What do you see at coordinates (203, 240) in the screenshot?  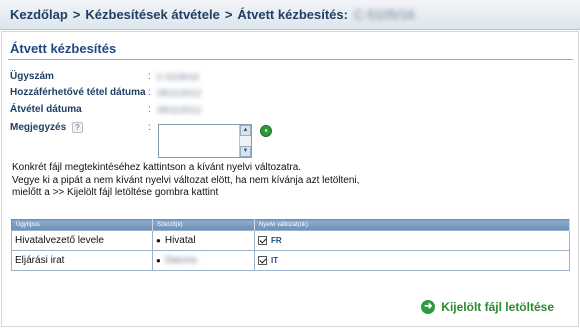 I see `author-cell: ● Hivatal` at bounding box center [203, 240].